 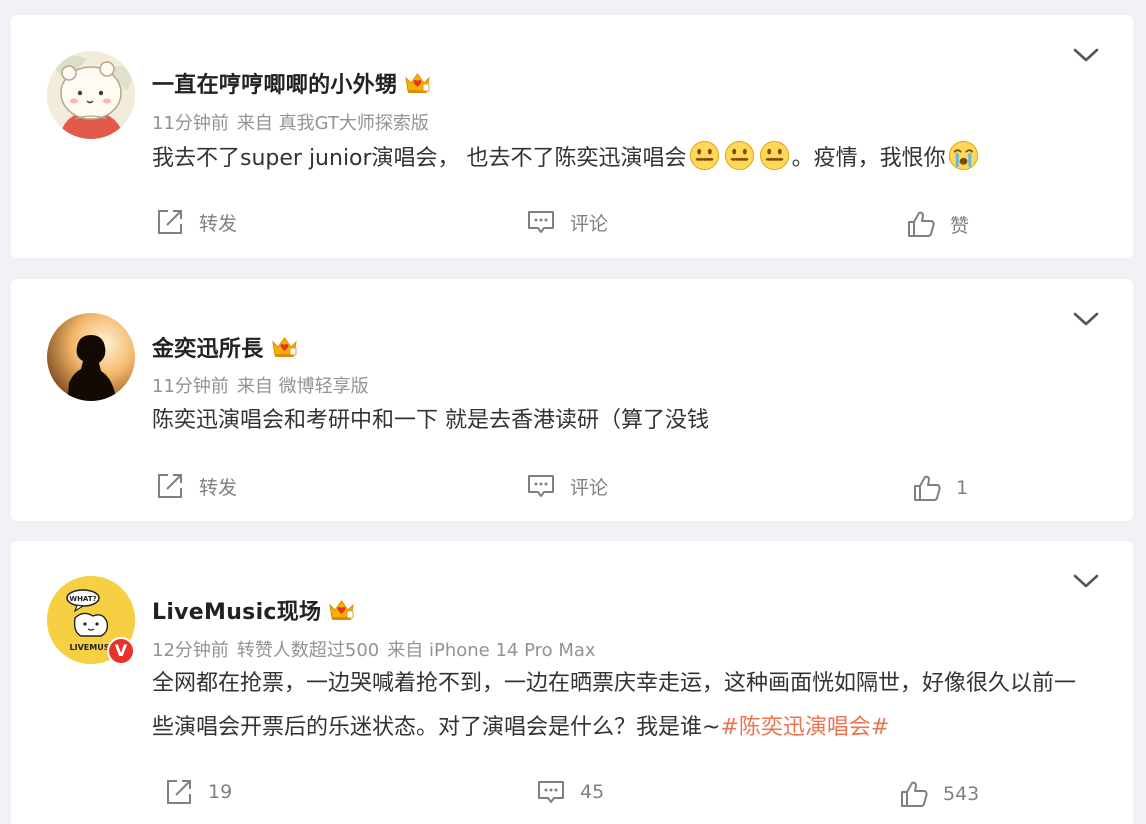 What do you see at coordinates (960, 225) in the screenshot?
I see `like-label: 赞` at bounding box center [960, 225].